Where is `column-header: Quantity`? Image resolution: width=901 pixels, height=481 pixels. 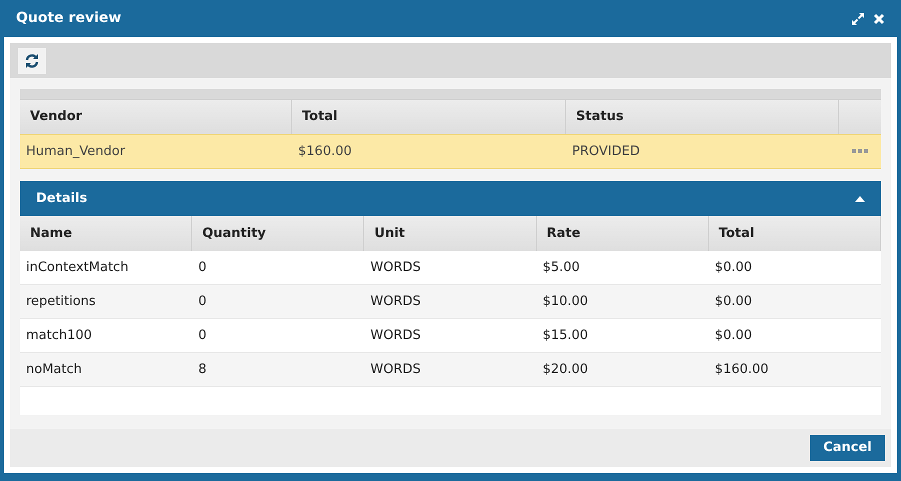
column-header: Quantity is located at coordinates (234, 234).